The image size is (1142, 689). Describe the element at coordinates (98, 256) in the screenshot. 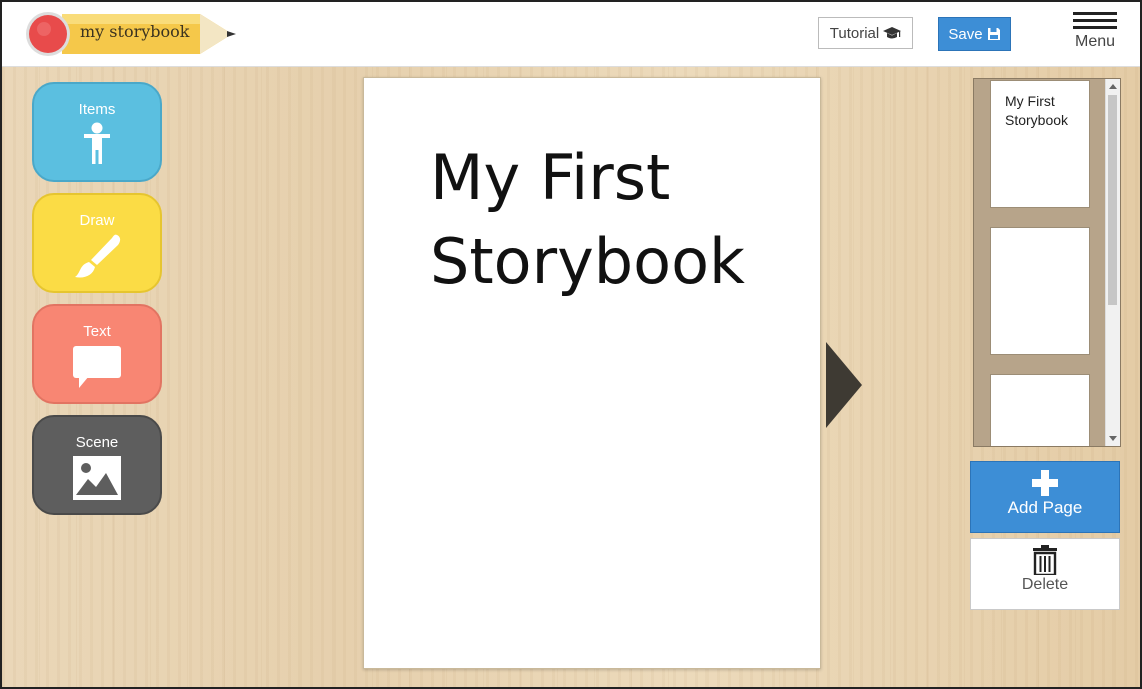

I see `paintbrush-icon` at that location.